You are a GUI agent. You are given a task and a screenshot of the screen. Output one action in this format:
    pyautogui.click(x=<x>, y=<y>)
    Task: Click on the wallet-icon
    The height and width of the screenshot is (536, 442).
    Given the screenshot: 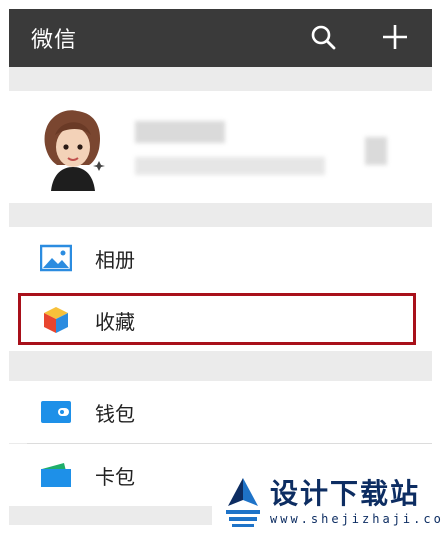 What is the action you would take?
    pyautogui.click(x=56, y=412)
    